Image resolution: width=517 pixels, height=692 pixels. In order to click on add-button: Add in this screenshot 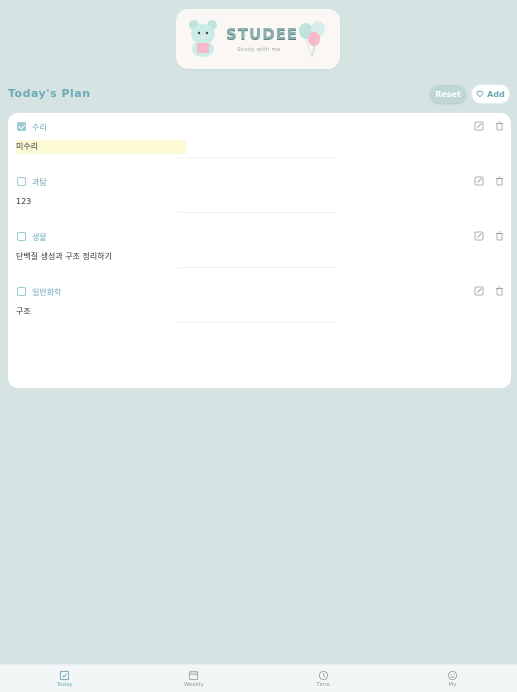, I will do `click(490, 94)`.